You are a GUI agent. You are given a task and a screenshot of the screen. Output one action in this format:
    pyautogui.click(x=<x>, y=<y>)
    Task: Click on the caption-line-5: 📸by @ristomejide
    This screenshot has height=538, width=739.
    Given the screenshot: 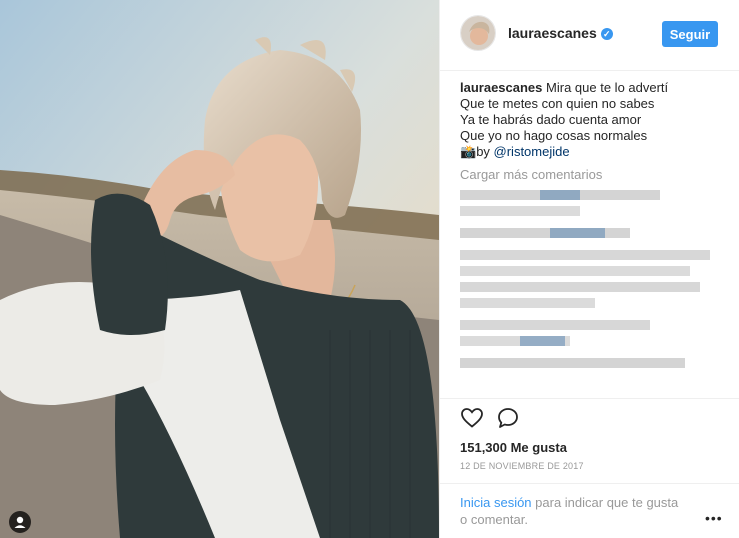 What is the action you would take?
    pyautogui.click(x=591, y=152)
    